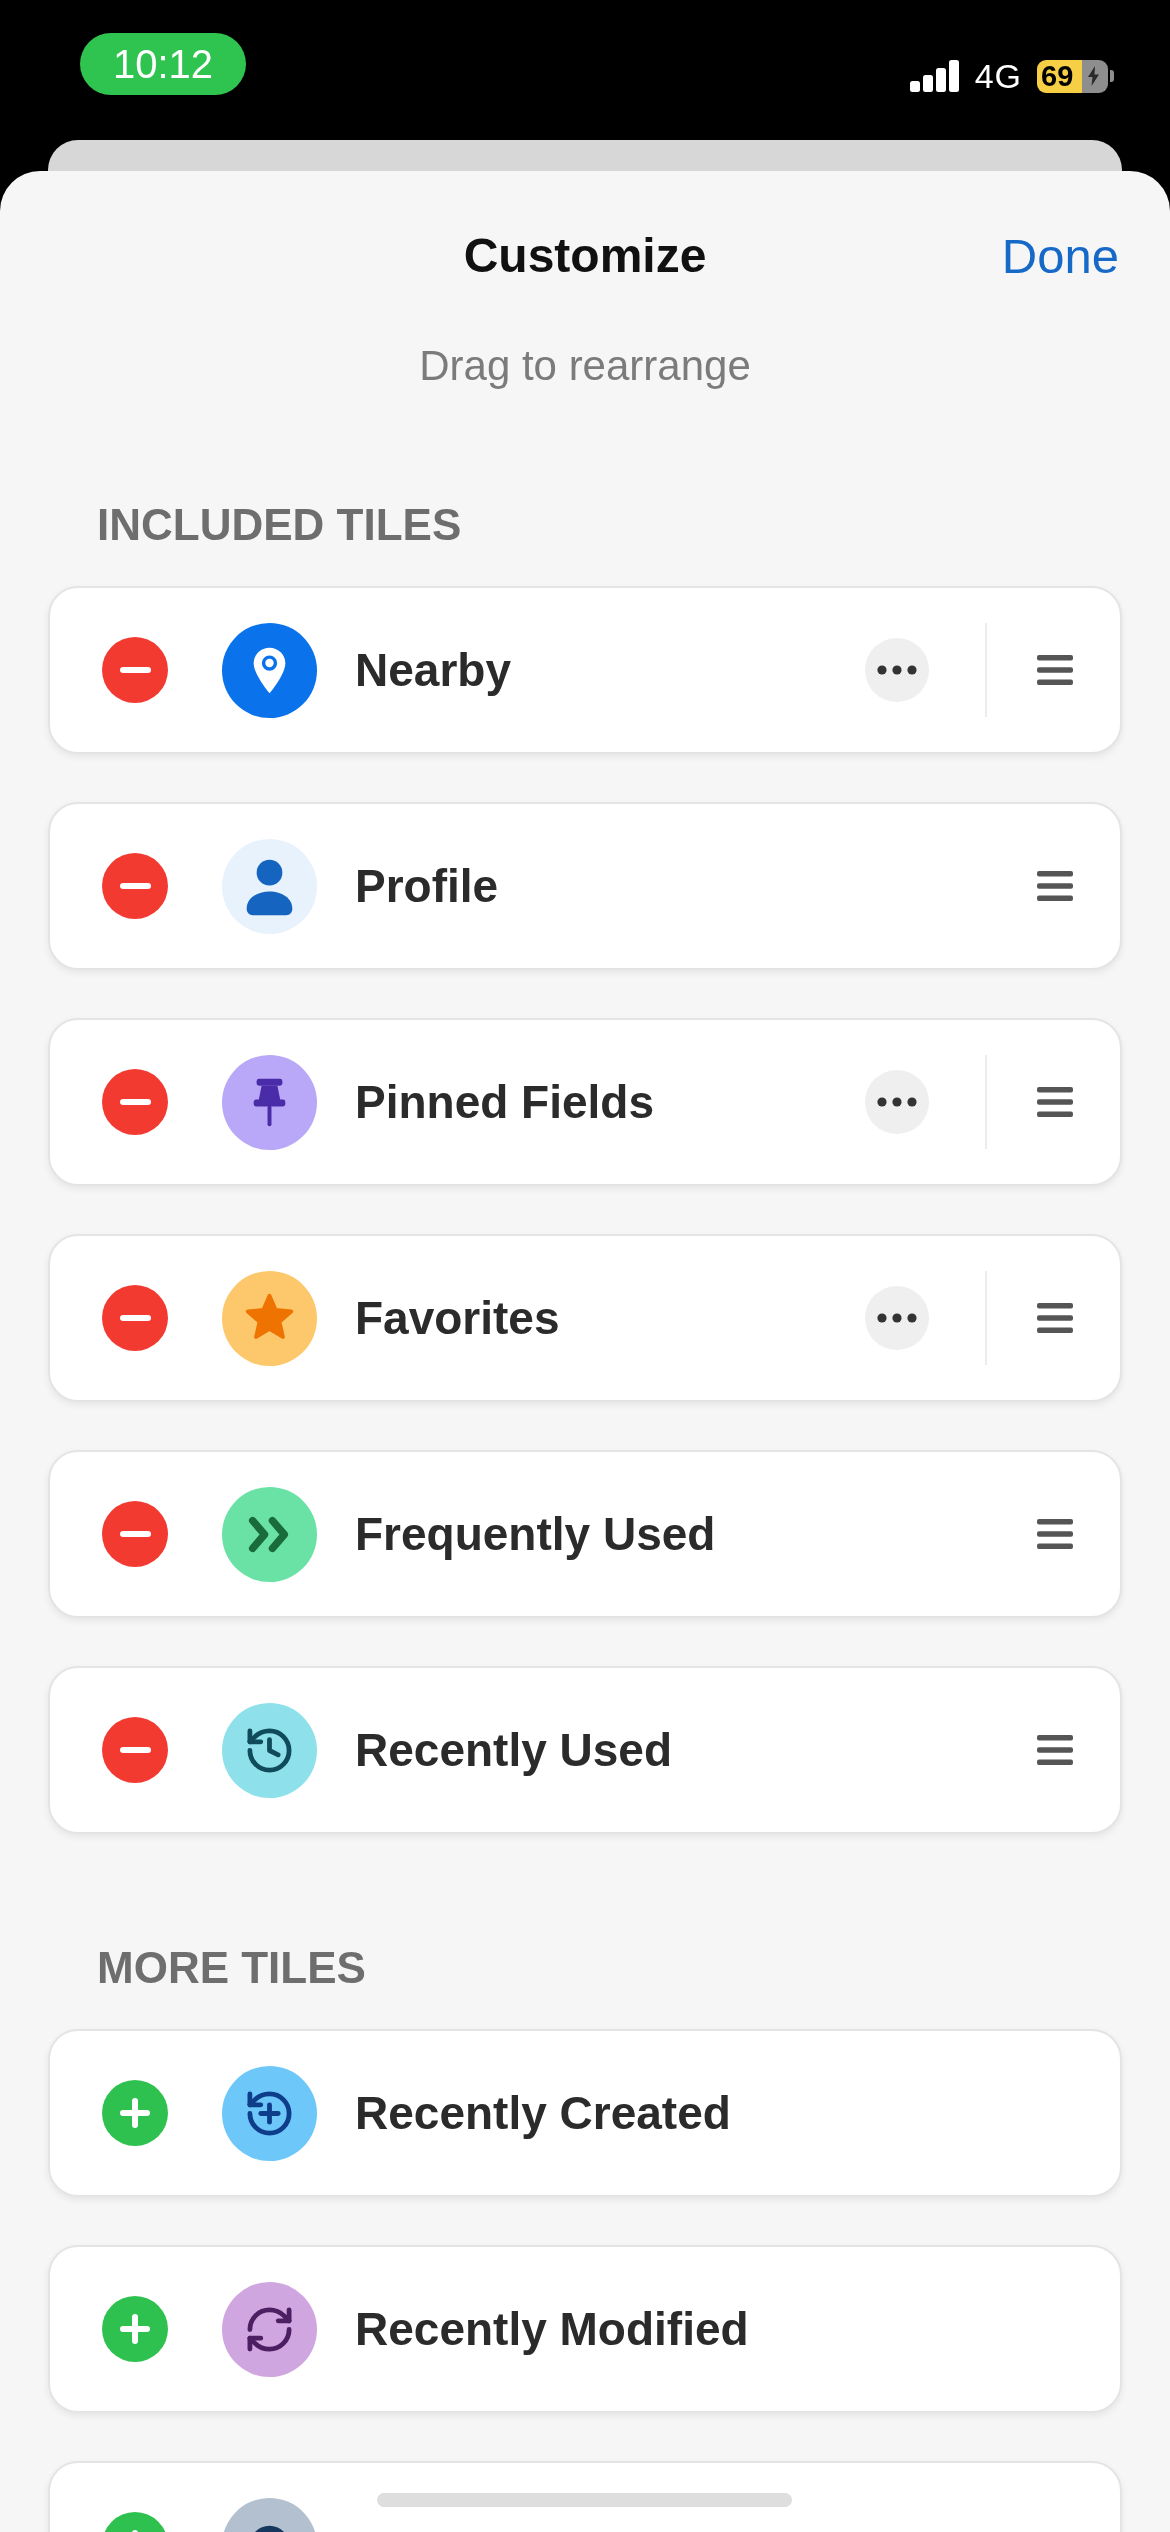 The image size is (1170, 2532). I want to click on tile-label: Profile, so click(427, 886).